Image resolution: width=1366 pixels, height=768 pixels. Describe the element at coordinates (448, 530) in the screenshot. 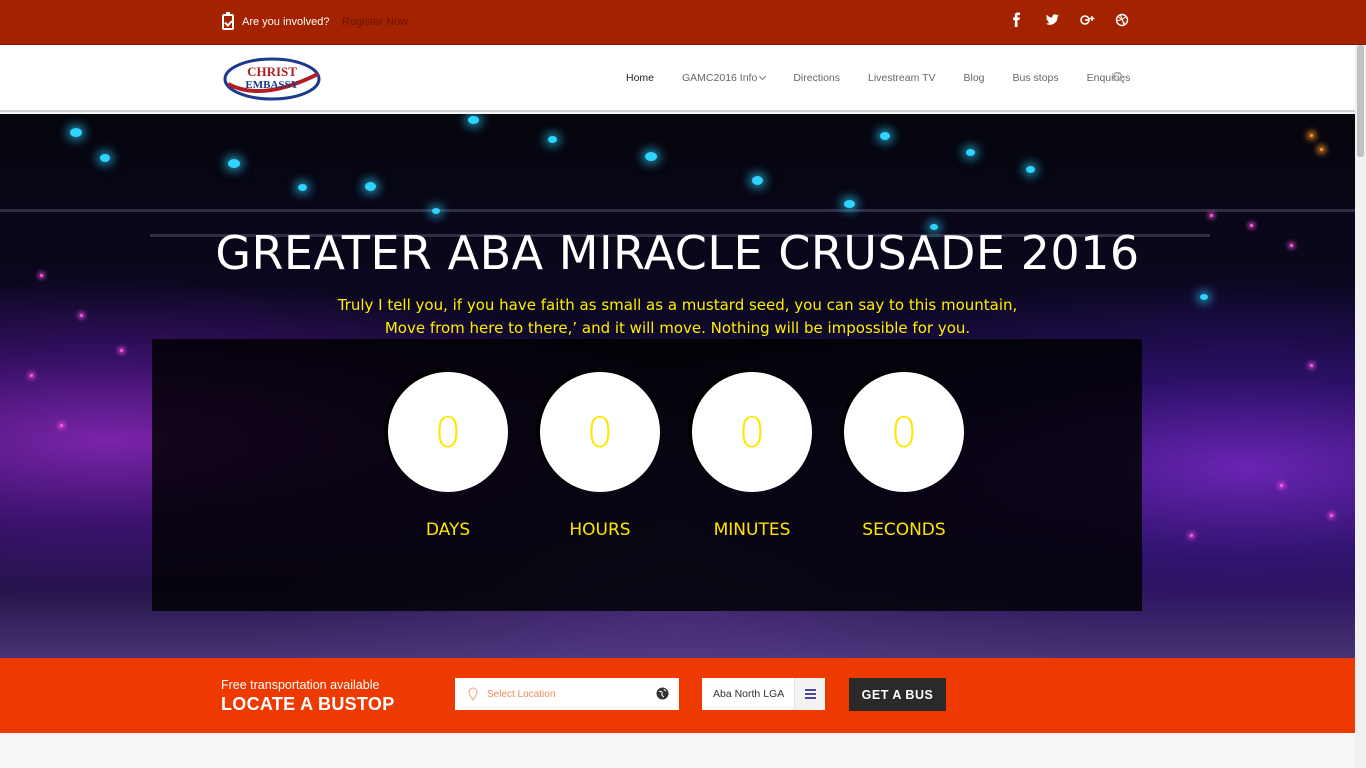

I see `countdown-days-label: DAYS` at that location.